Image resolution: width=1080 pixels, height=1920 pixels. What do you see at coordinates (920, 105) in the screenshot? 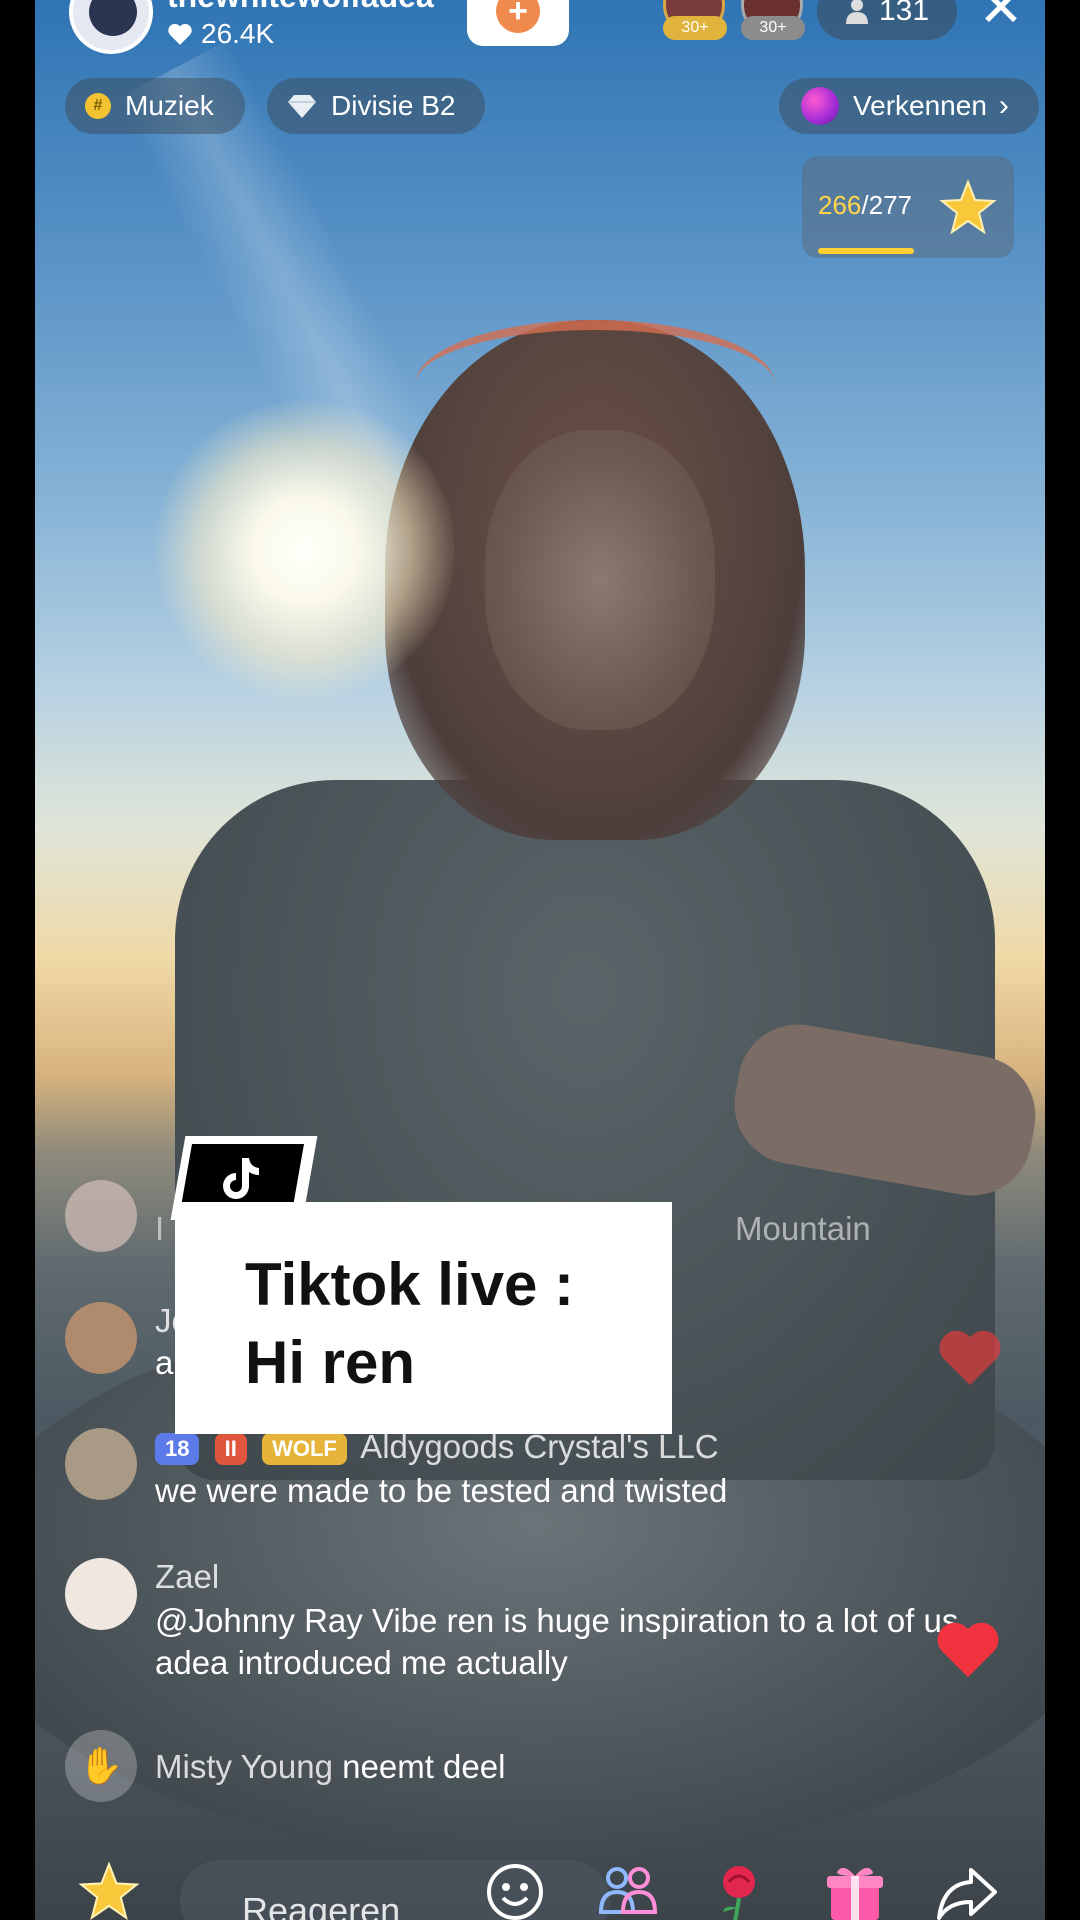
I see `explore-label: Verkennen` at bounding box center [920, 105].